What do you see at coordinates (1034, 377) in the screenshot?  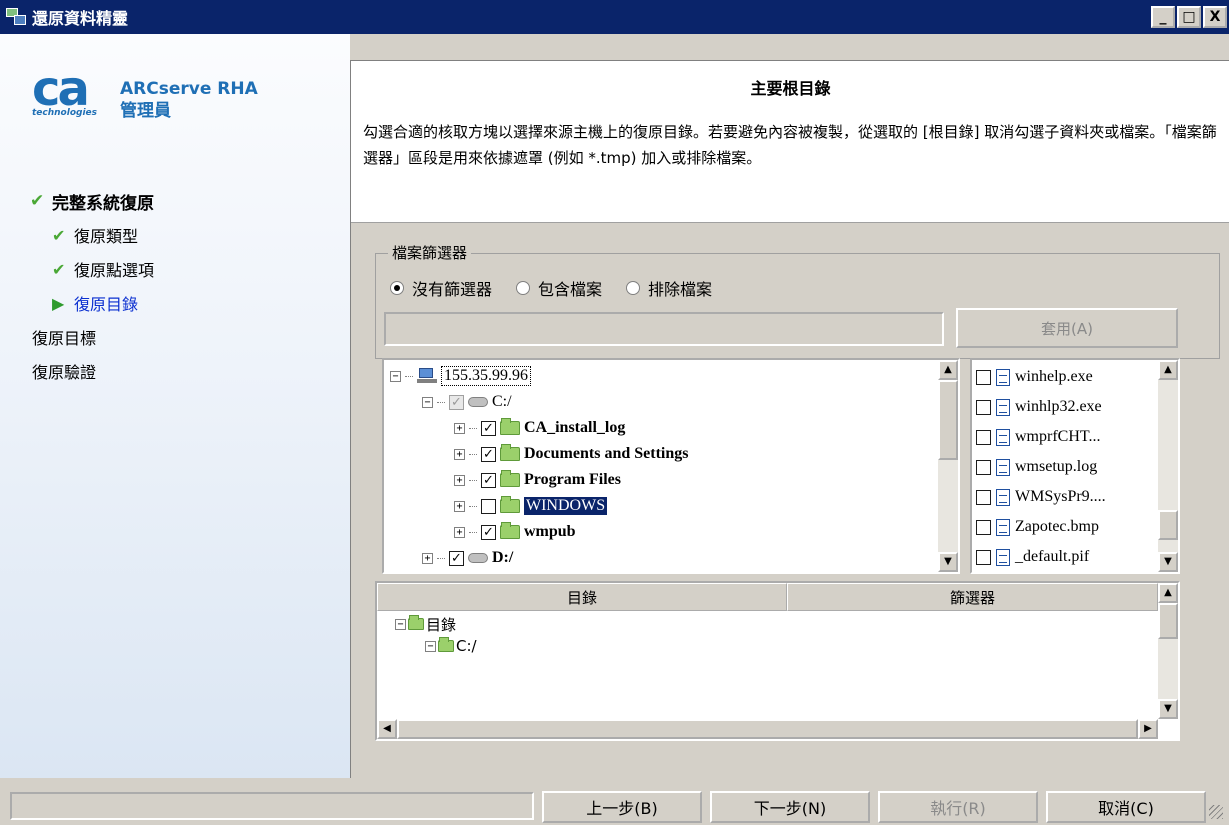 I see `file-item: winhelp.exe` at bounding box center [1034, 377].